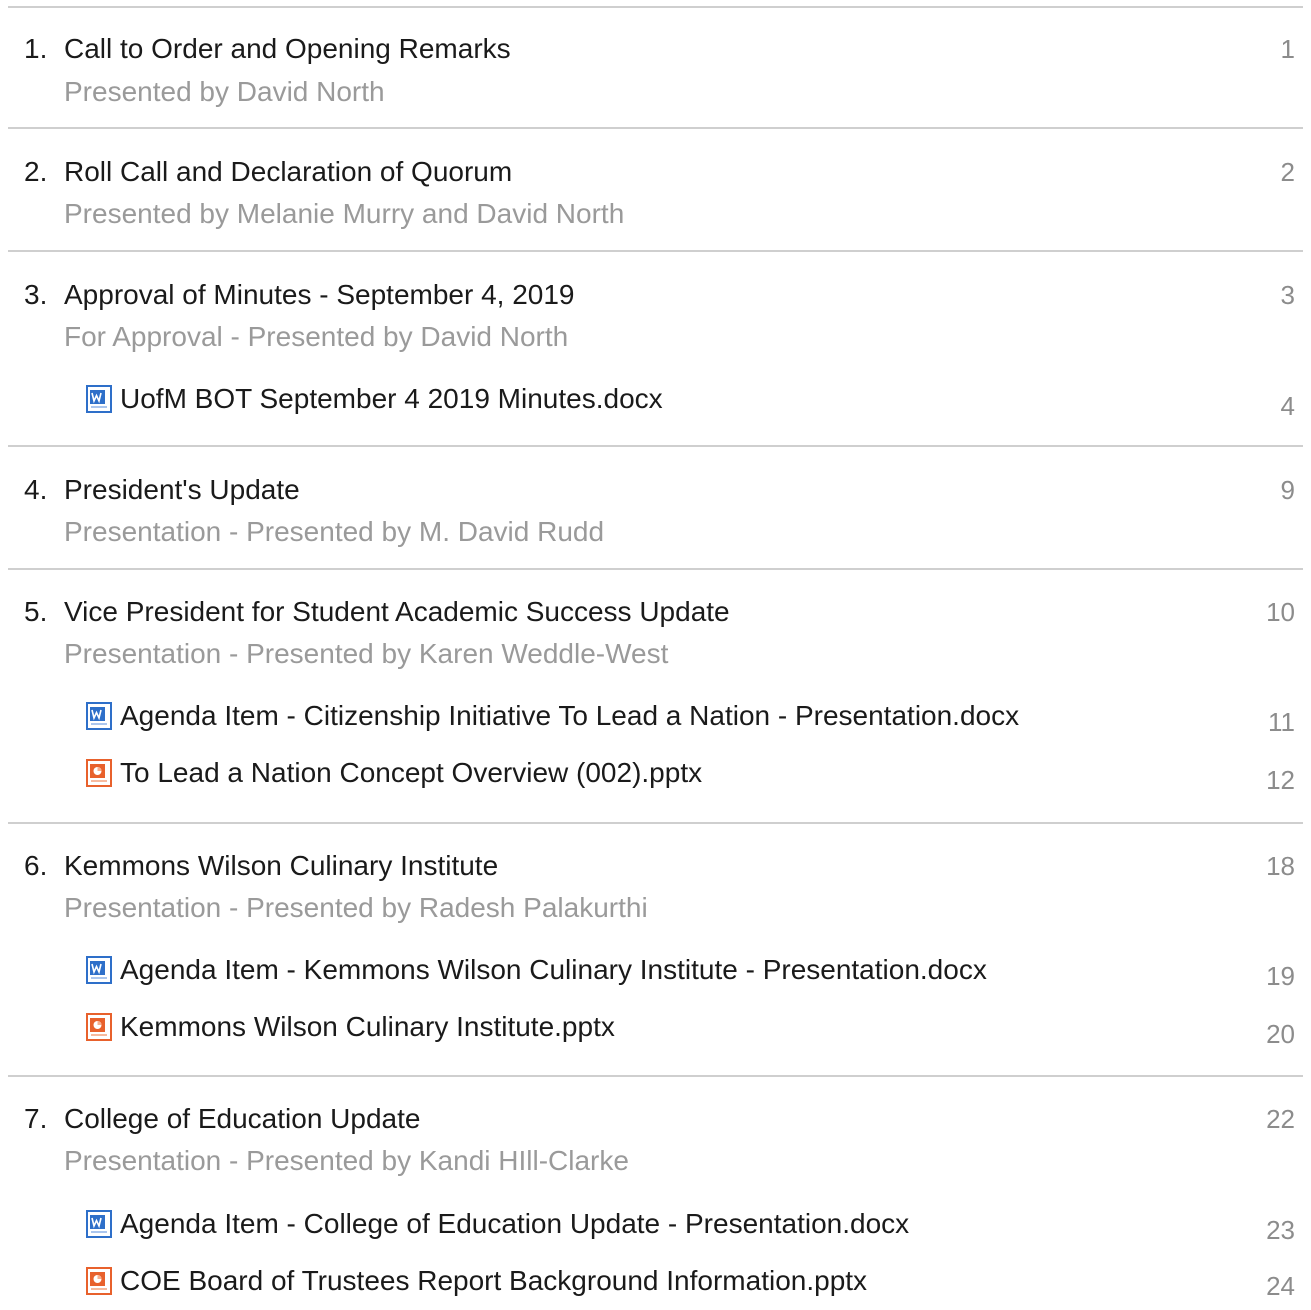 The width and height of the screenshot is (1311, 1310). What do you see at coordinates (36, 48) in the screenshot?
I see `item-number: 1.` at bounding box center [36, 48].